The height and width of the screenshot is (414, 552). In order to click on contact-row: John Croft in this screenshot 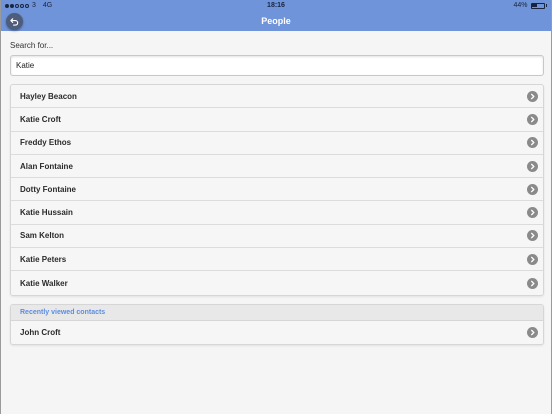, I will do `click(277, 332)`.